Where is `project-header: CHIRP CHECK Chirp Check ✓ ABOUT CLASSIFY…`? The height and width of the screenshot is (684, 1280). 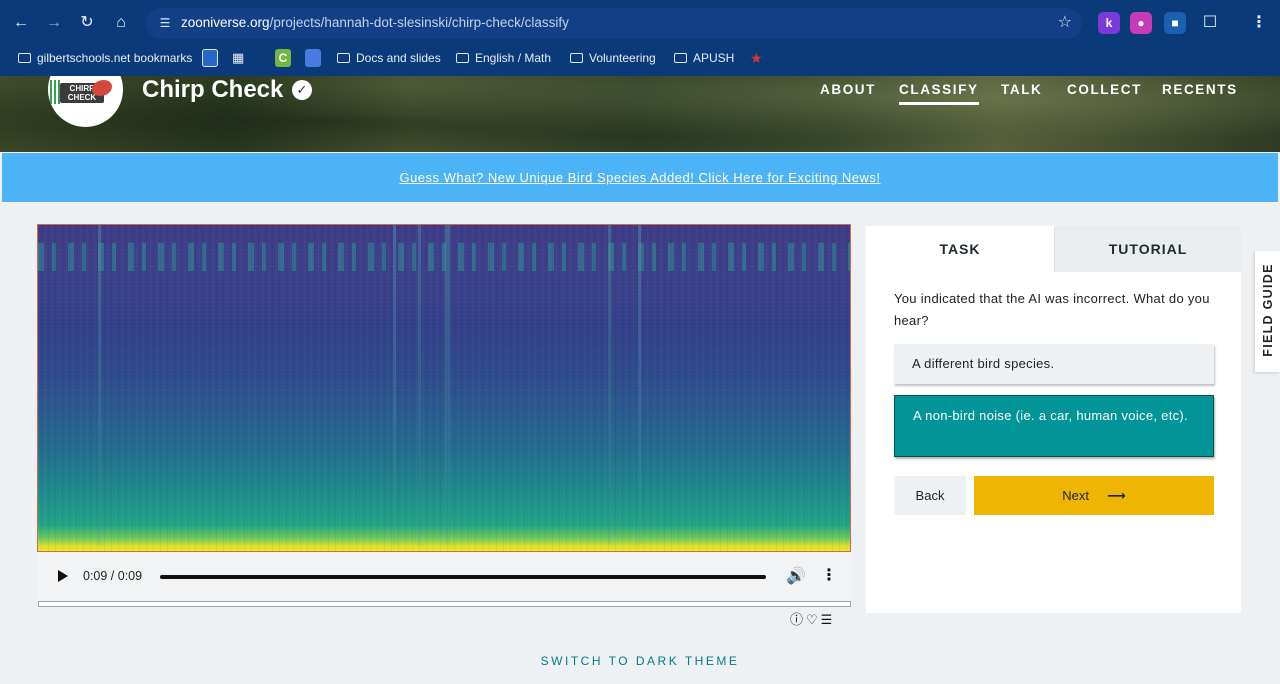 project-header: CHIRP CHECK Chirp Check ✓ ABOUT CLASSIFY… is located at coordinates (640, 114).